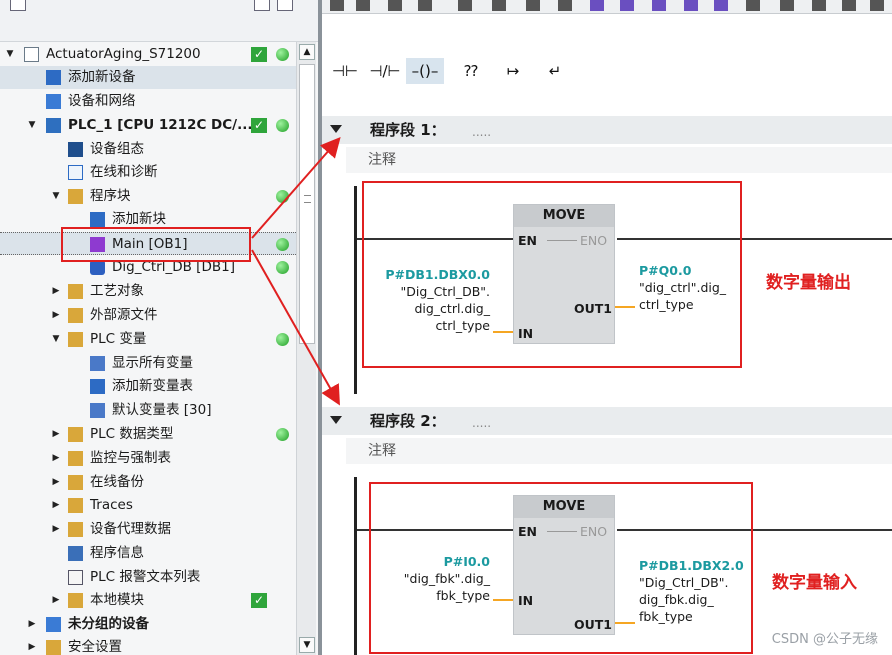  I want to click on network-1-comment: 注释, so click(619, 160).